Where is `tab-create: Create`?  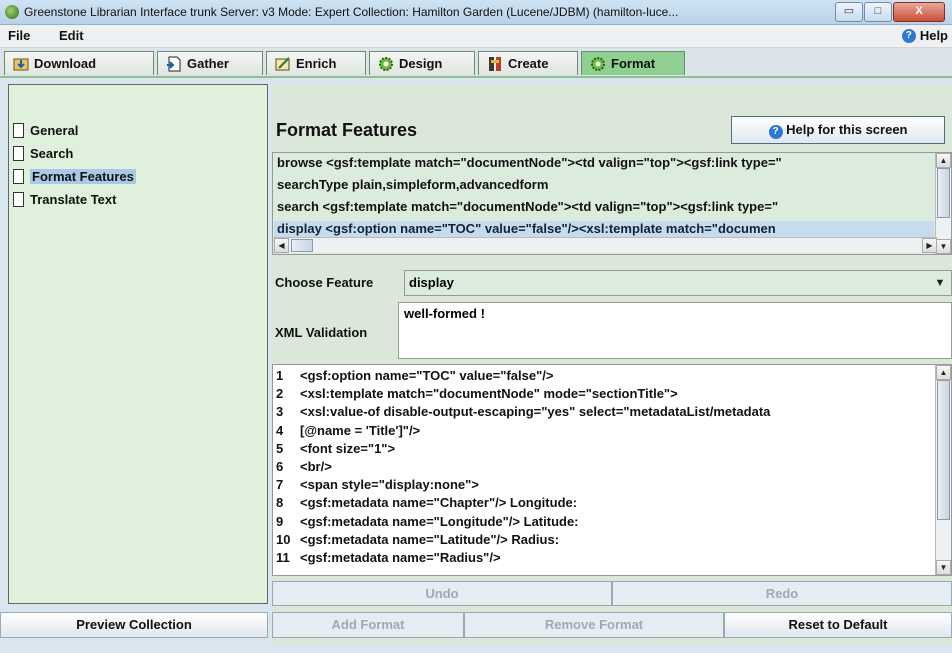
tab-create: Create is located at coordinates (528, 63).